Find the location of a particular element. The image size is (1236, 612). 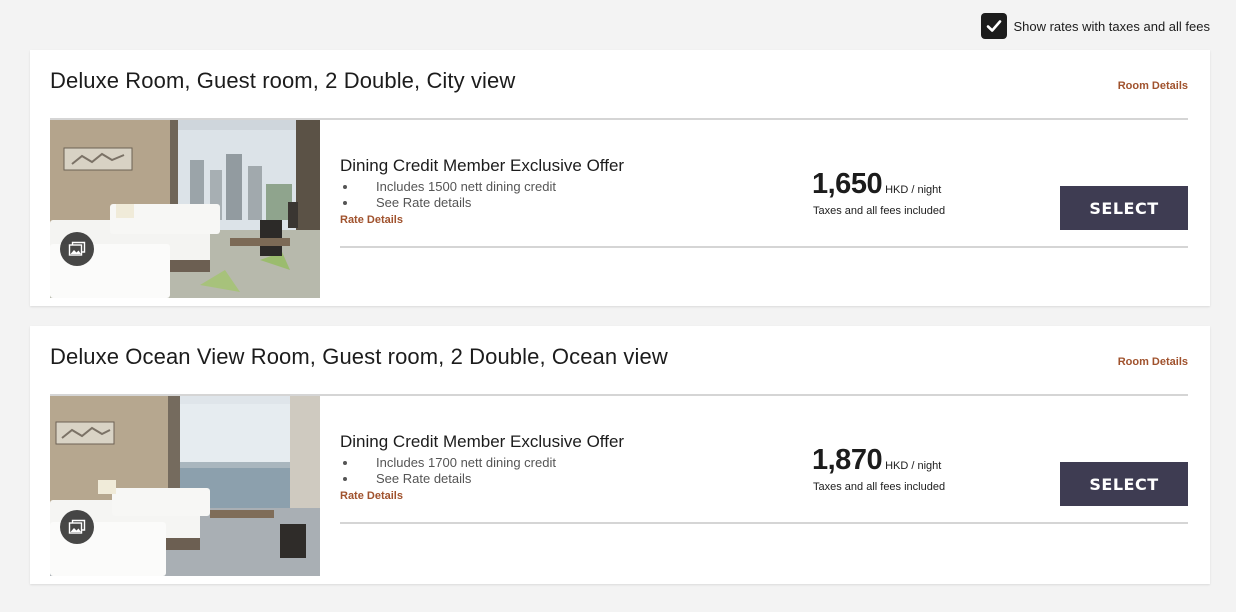

offer-bullet: Includes 1700 nett dining credit is located at coordinates (482, 463).